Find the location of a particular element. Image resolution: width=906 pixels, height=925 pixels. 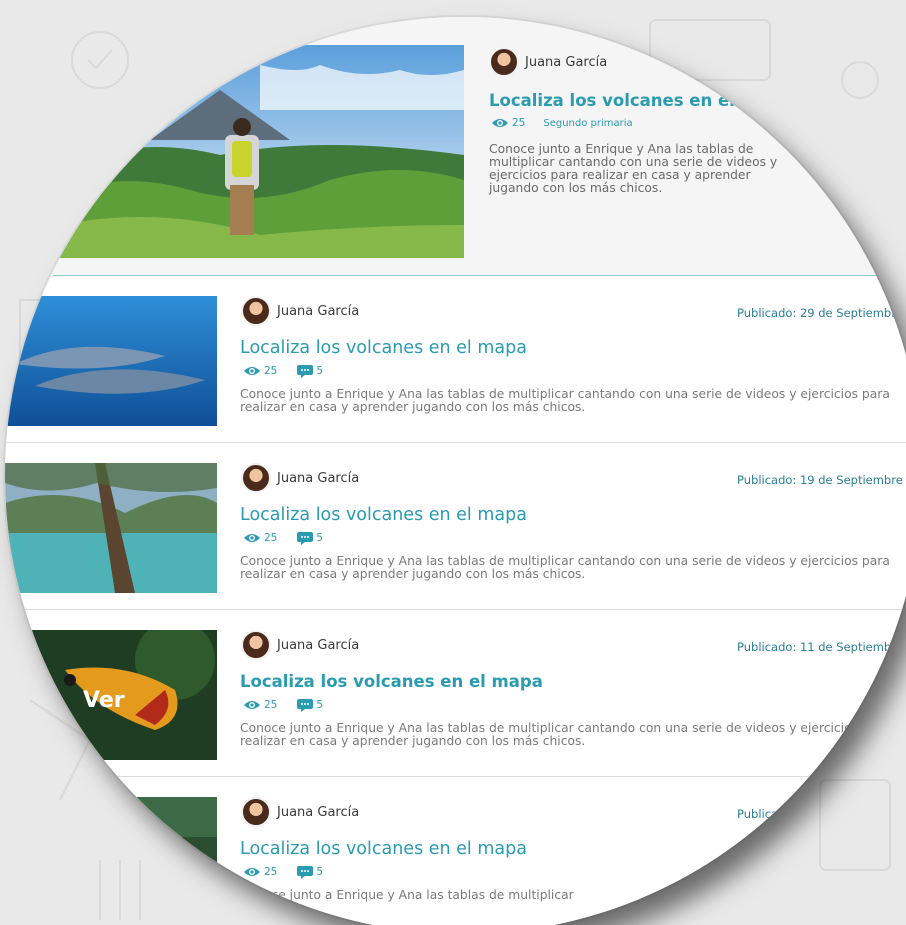

publish-date: Publicado: 29 de Septiembre is located at coordinates (820, 313).